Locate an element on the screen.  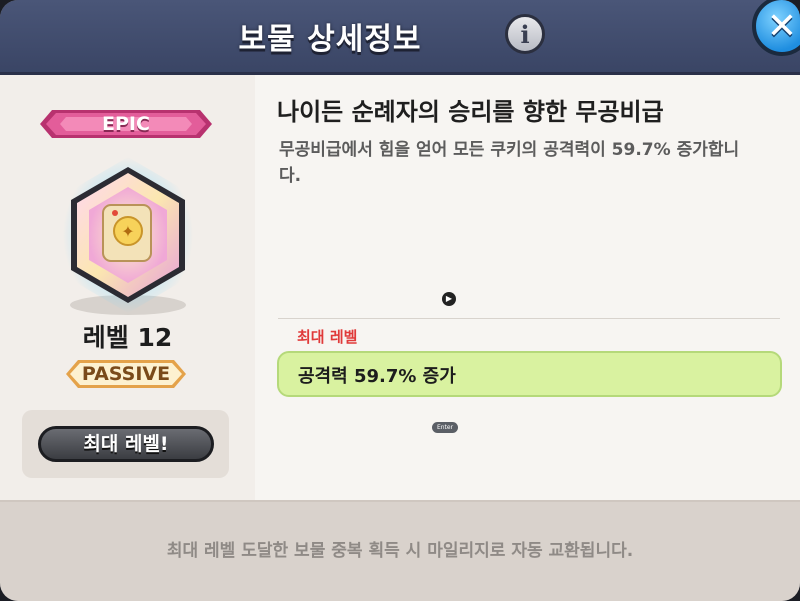
footer-notice: 최대 레벨 도달한 보물 중복 획득 시 마일리지로 자동 교환됩니다. is located at coordinates (400, 551).